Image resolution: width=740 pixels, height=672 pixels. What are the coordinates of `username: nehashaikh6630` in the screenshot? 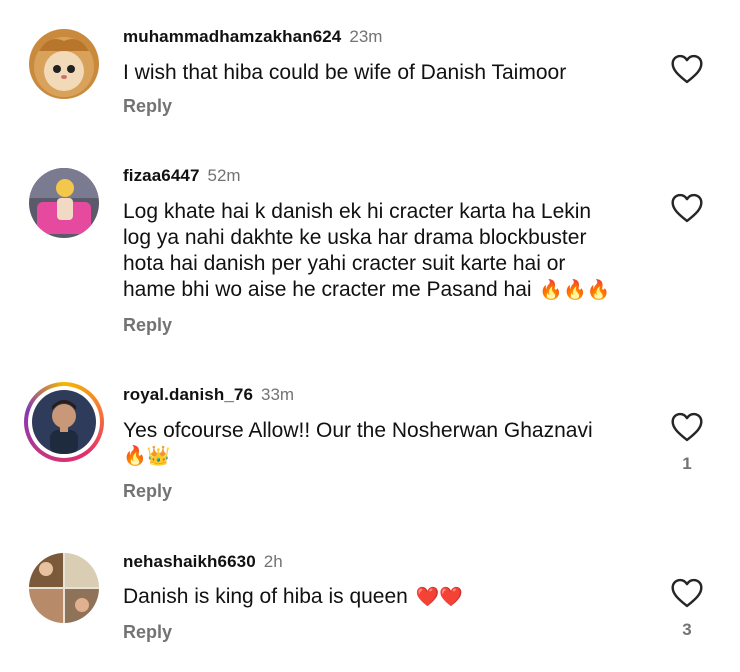 It's located at (189, 561).